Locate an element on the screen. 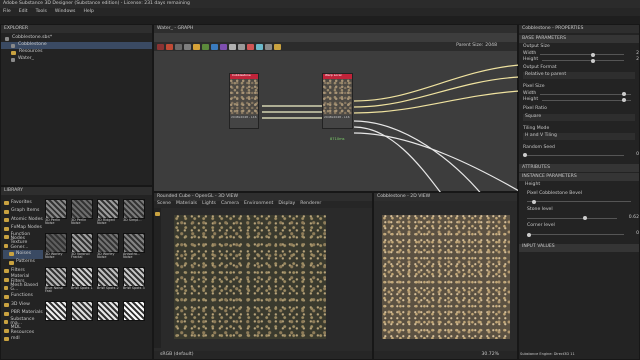  view3d-viewport is located at coordinates (250, 277).